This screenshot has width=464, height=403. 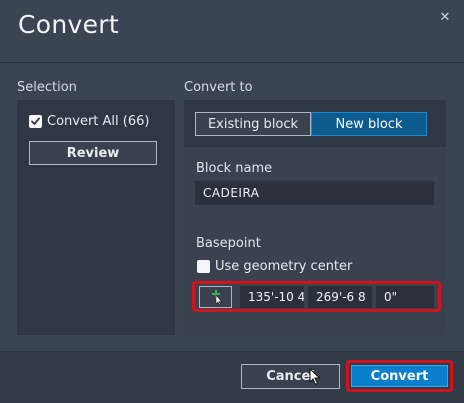 What do you see at coordinates (272, 297) in the screenshot?
I see `basepoint-x-input: 135'-10 4` at bounding box center [272, 297].